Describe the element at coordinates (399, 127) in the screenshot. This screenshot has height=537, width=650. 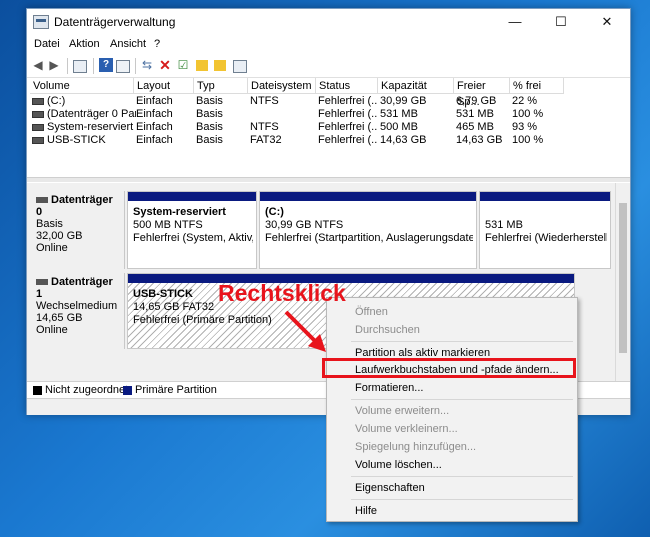
I see `cell-kapazitaet: 500 MB` at that location.